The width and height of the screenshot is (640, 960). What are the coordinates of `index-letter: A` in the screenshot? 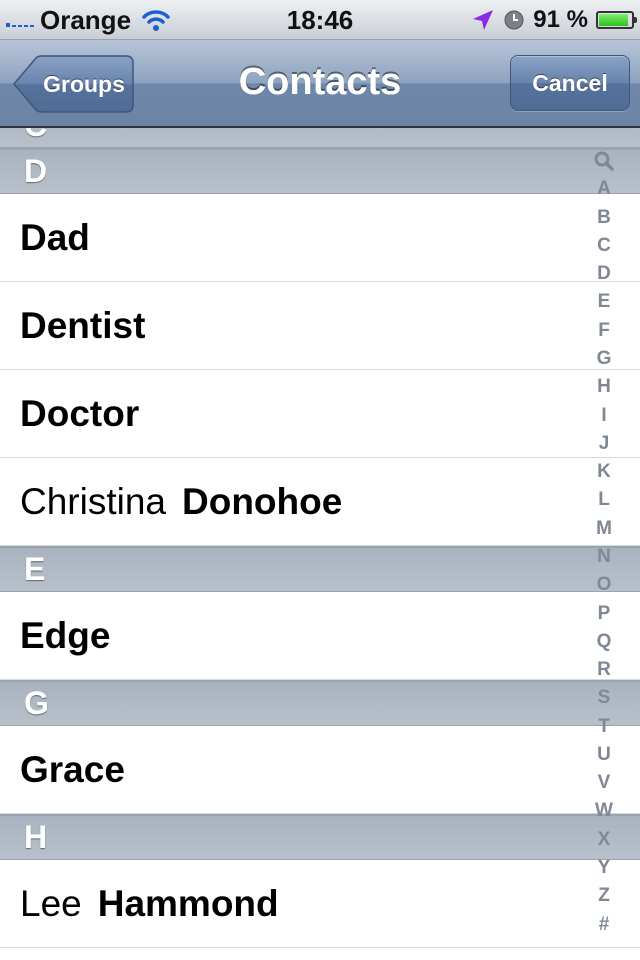 It's located at (604, 189).